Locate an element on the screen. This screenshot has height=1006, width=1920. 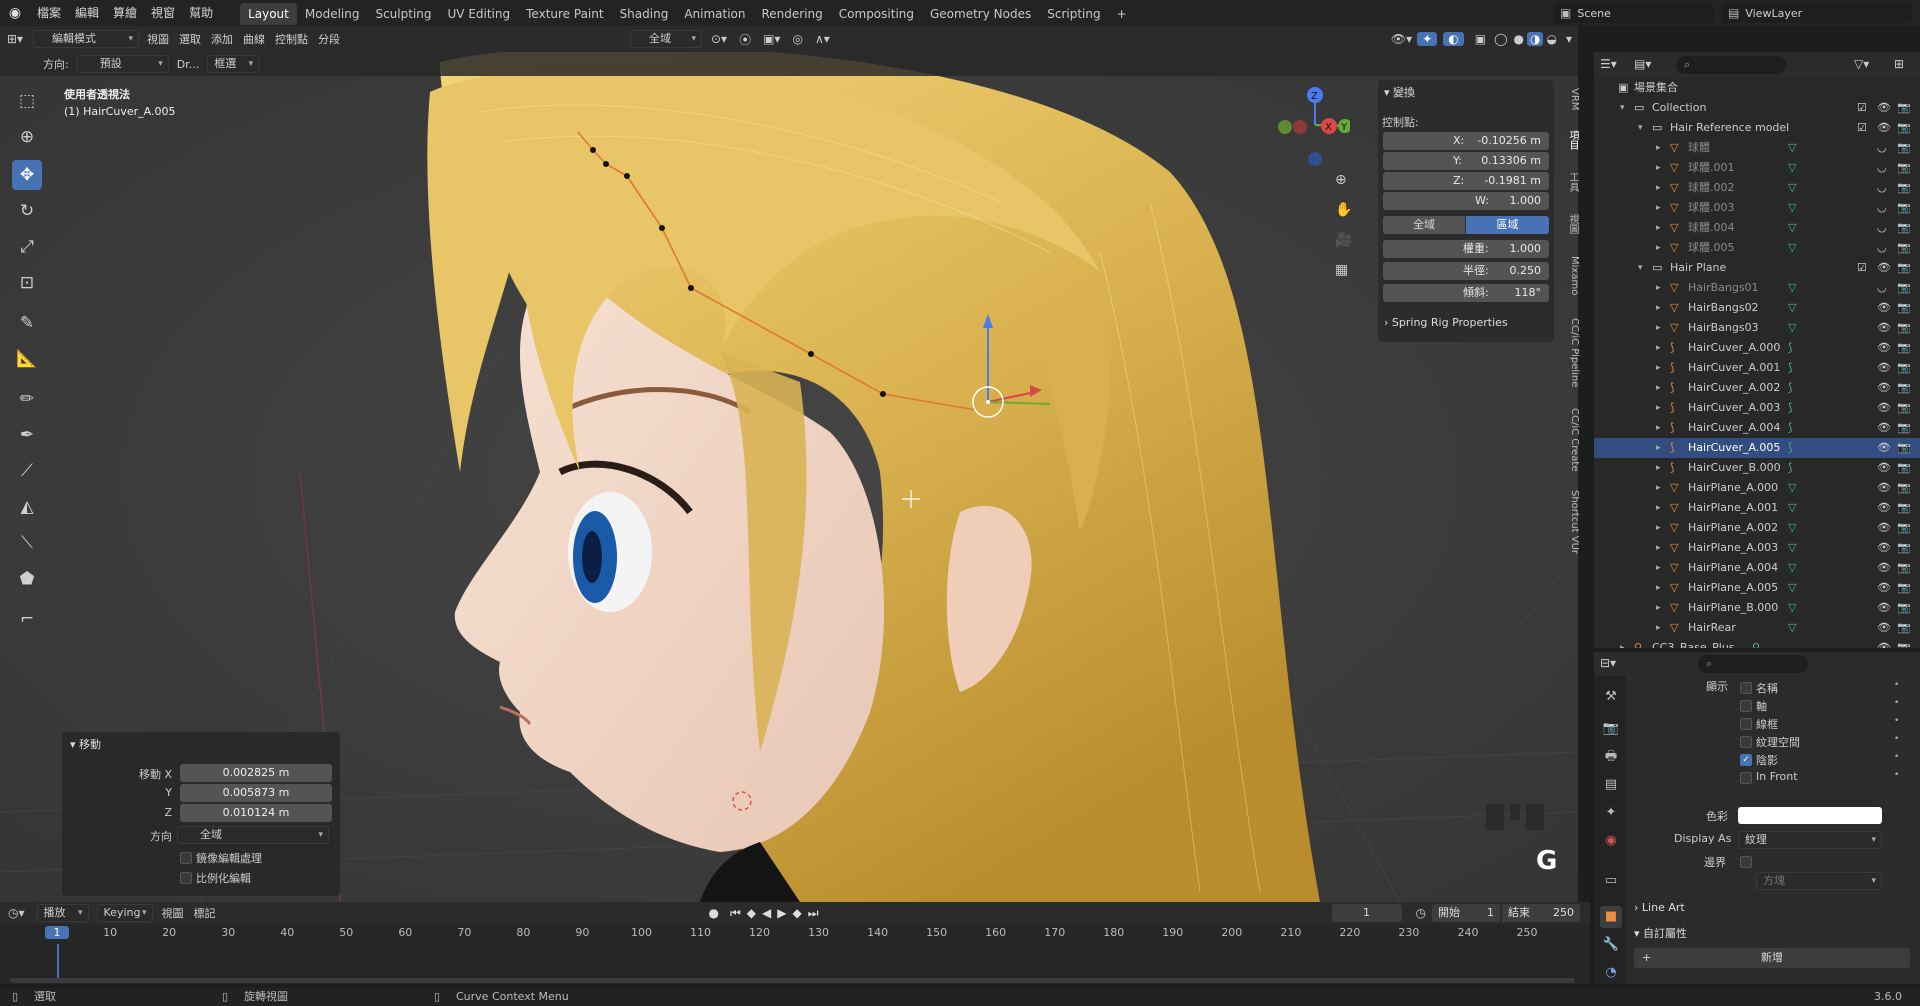
space-toggle-global: 全域 is located at coordinates (1424, 225).